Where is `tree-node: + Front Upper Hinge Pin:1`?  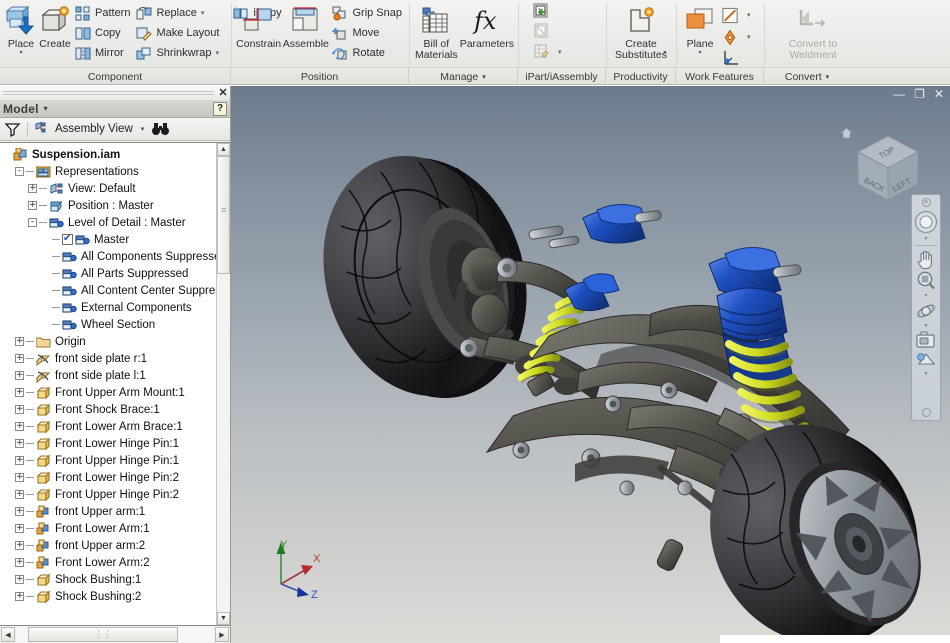
tree-node: + Front Upper Hinge Pin:1 is located at coordinates (115, 460).